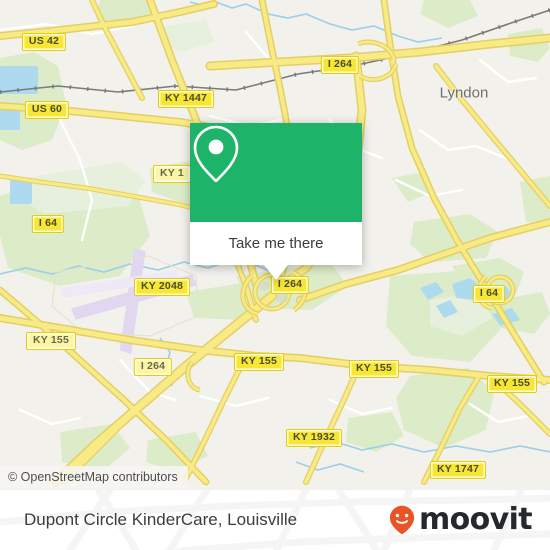 The height and width of the screenshot is (550, 550). Describe the element at coordinates (475, 519) in the screenshot. I see `moovit-wordmark: moovit` at that location.